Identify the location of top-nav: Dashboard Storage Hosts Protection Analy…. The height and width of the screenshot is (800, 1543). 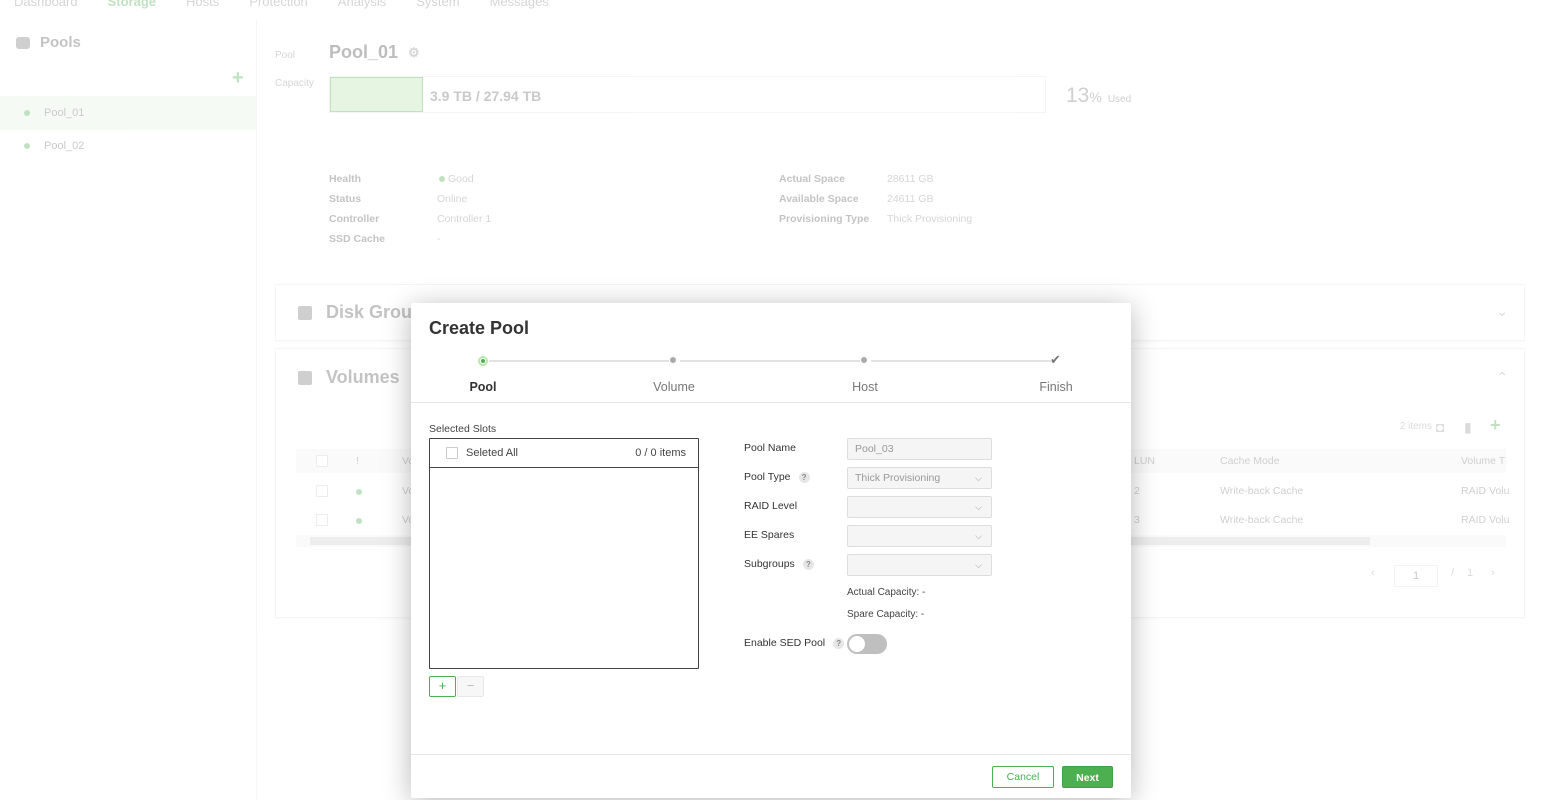
(281, 4).